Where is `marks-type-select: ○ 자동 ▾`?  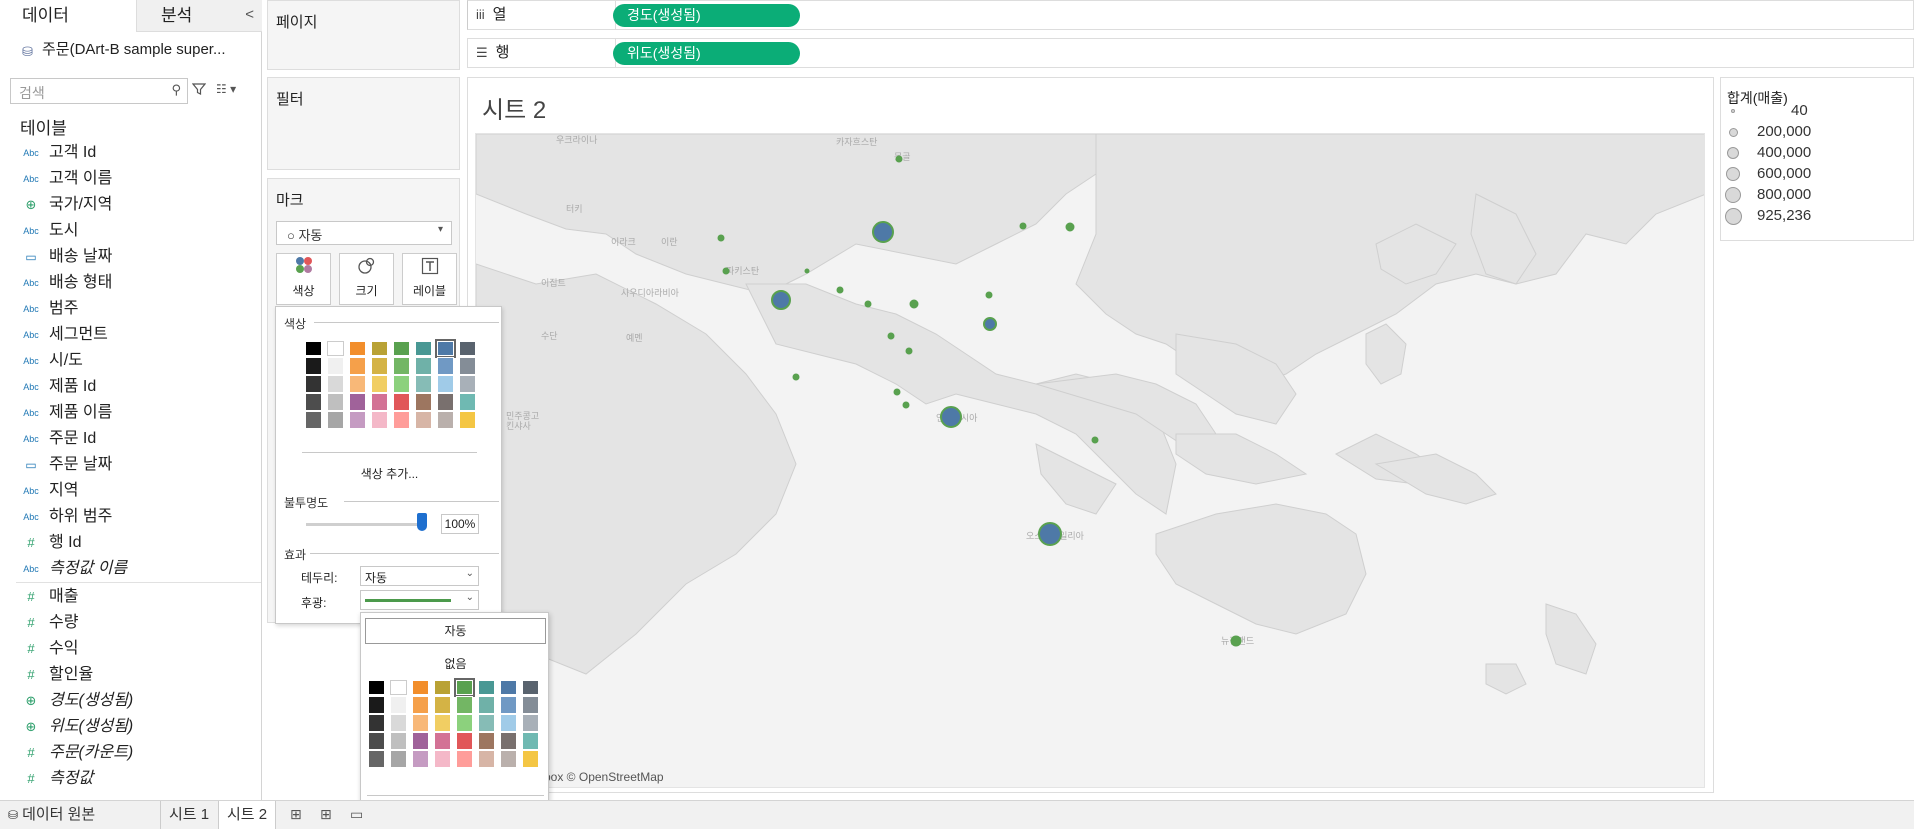
marks-type-select: ○ 자동 ▾ is located at coordinates (364, 233).